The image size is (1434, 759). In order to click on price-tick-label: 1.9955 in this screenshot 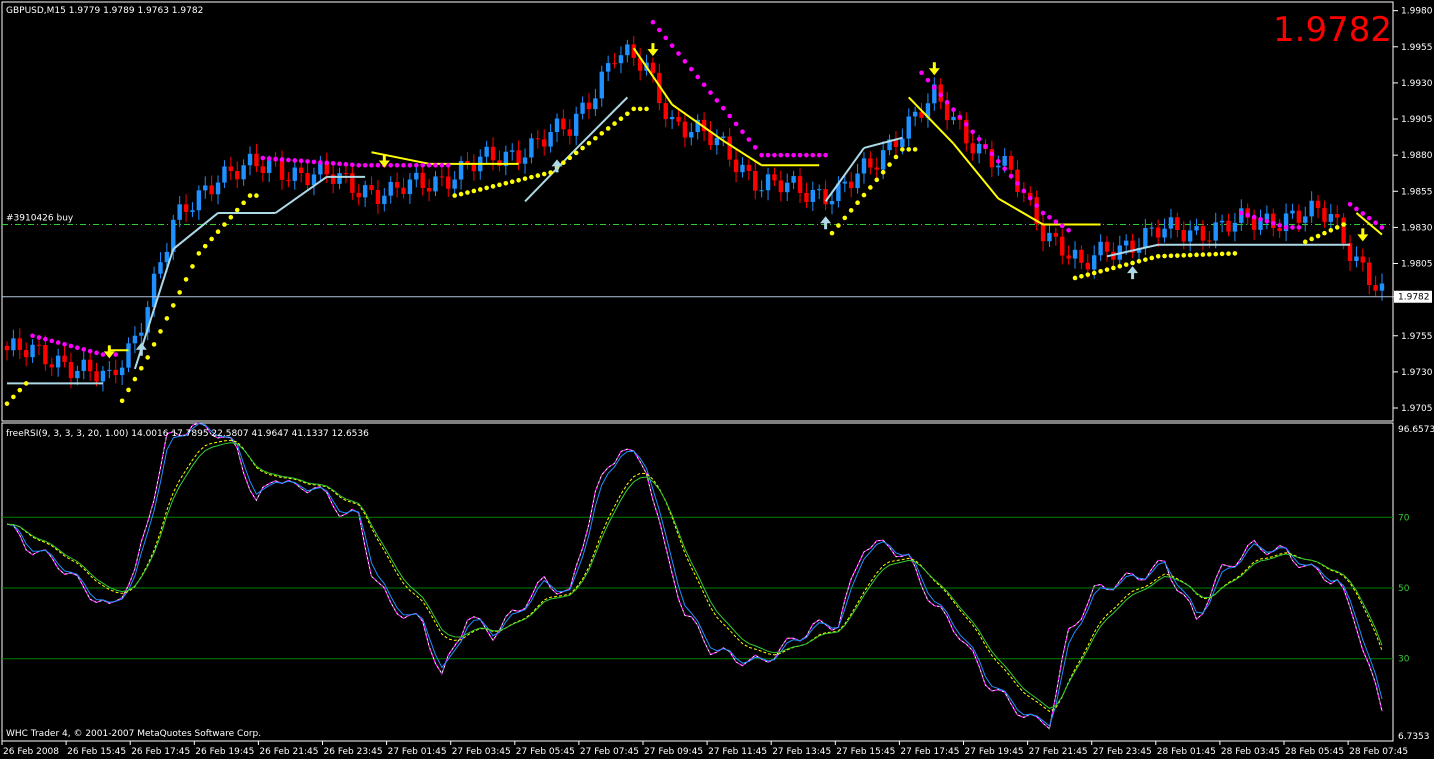, I will do `click(1417, 48)`.